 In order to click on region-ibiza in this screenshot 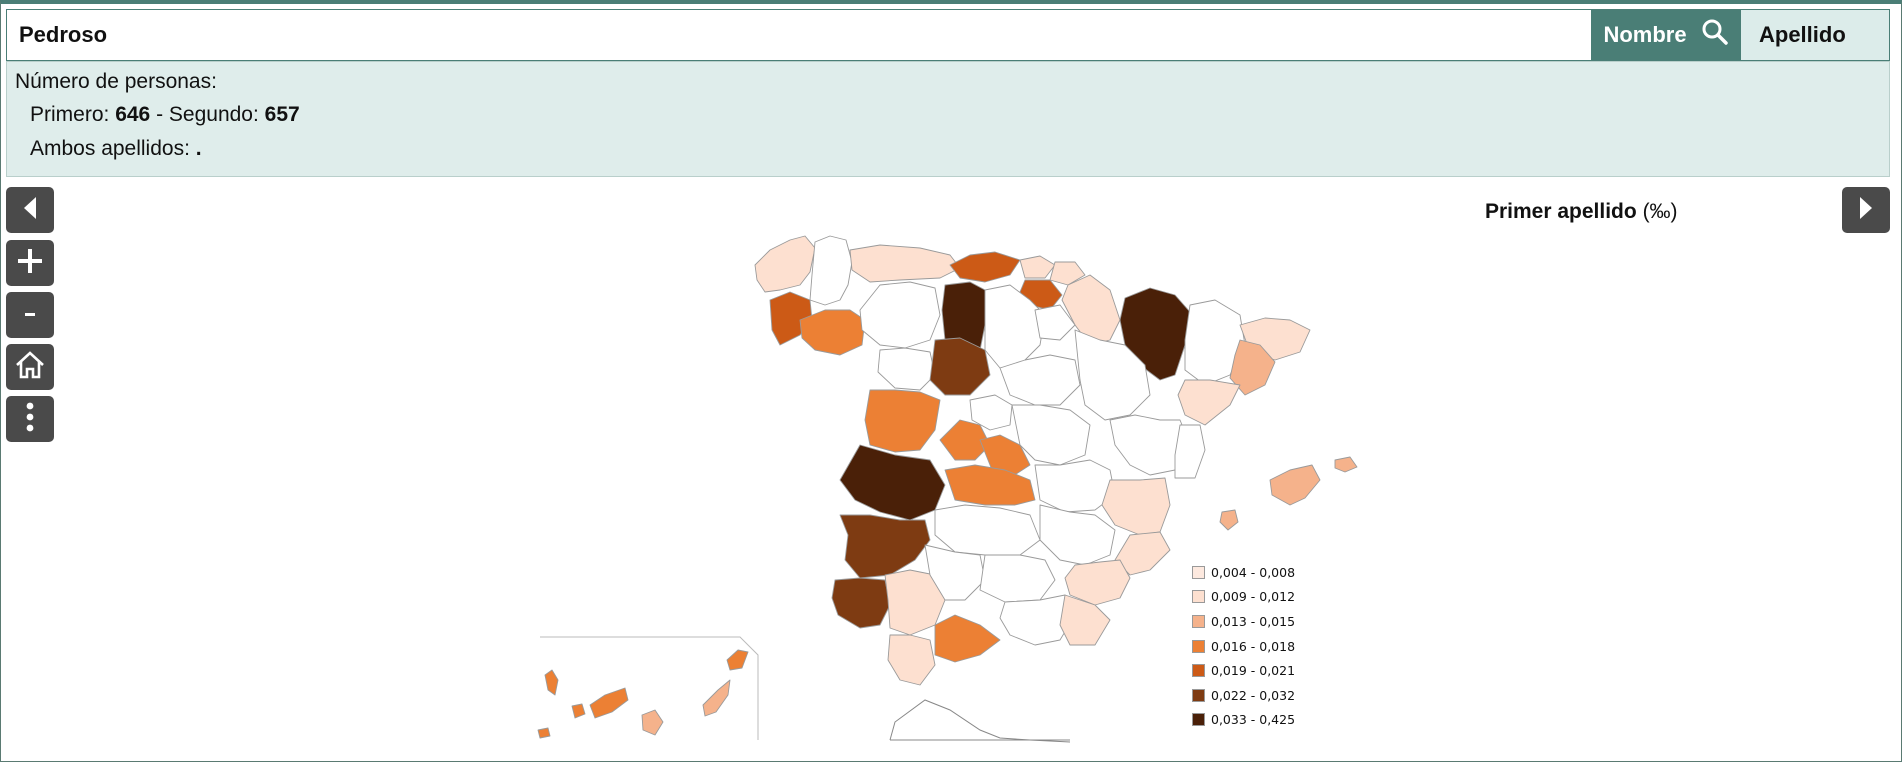, I will do `click(1229, 520)`.